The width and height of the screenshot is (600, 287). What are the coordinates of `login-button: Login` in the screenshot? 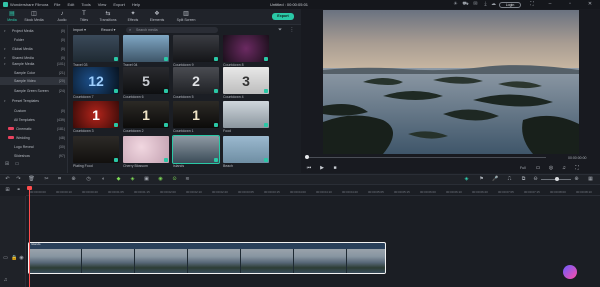 It's located at (510, 4).